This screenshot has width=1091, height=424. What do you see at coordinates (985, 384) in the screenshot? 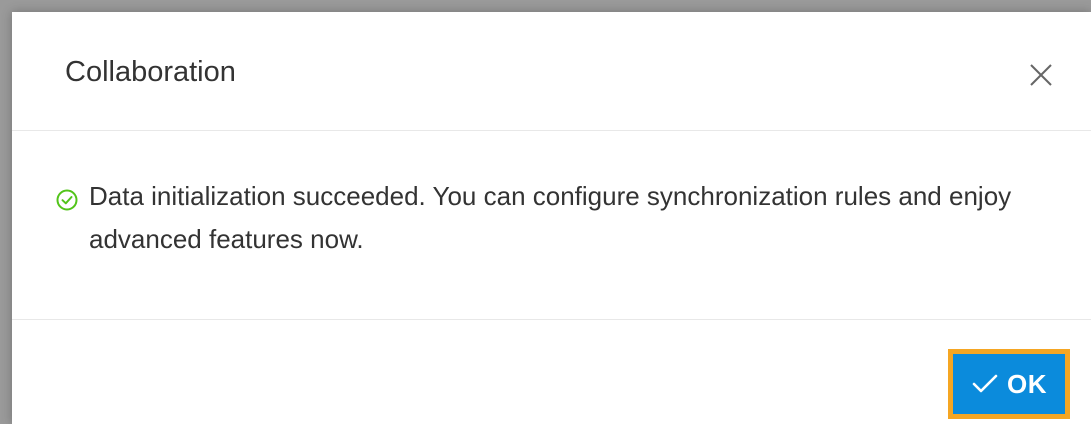
I see `check-icon` at bounding box center [985, 384].